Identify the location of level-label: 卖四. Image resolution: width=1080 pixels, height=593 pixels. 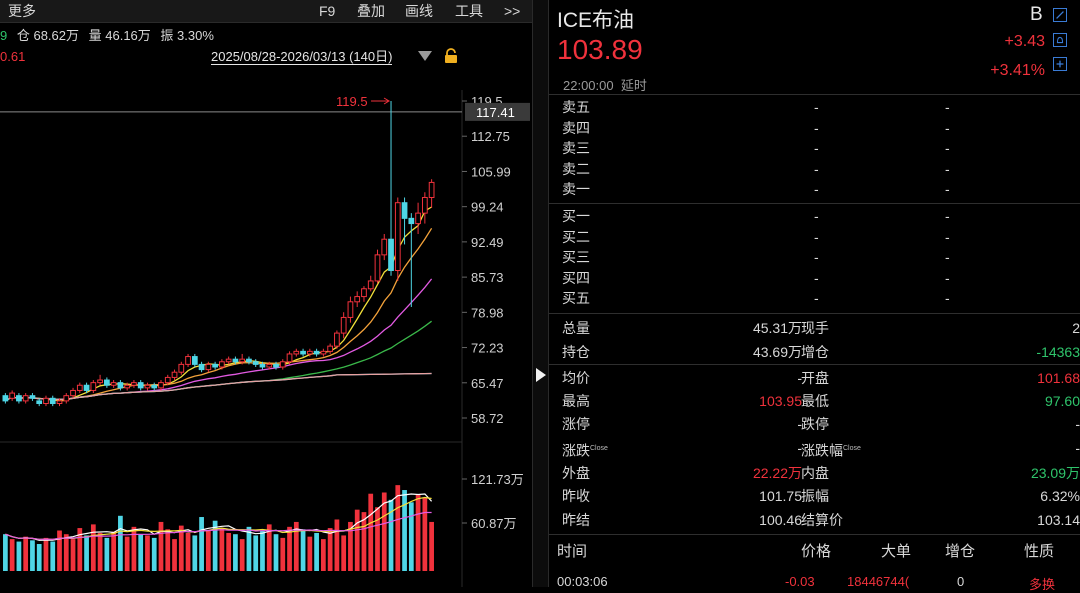
(576, 127).